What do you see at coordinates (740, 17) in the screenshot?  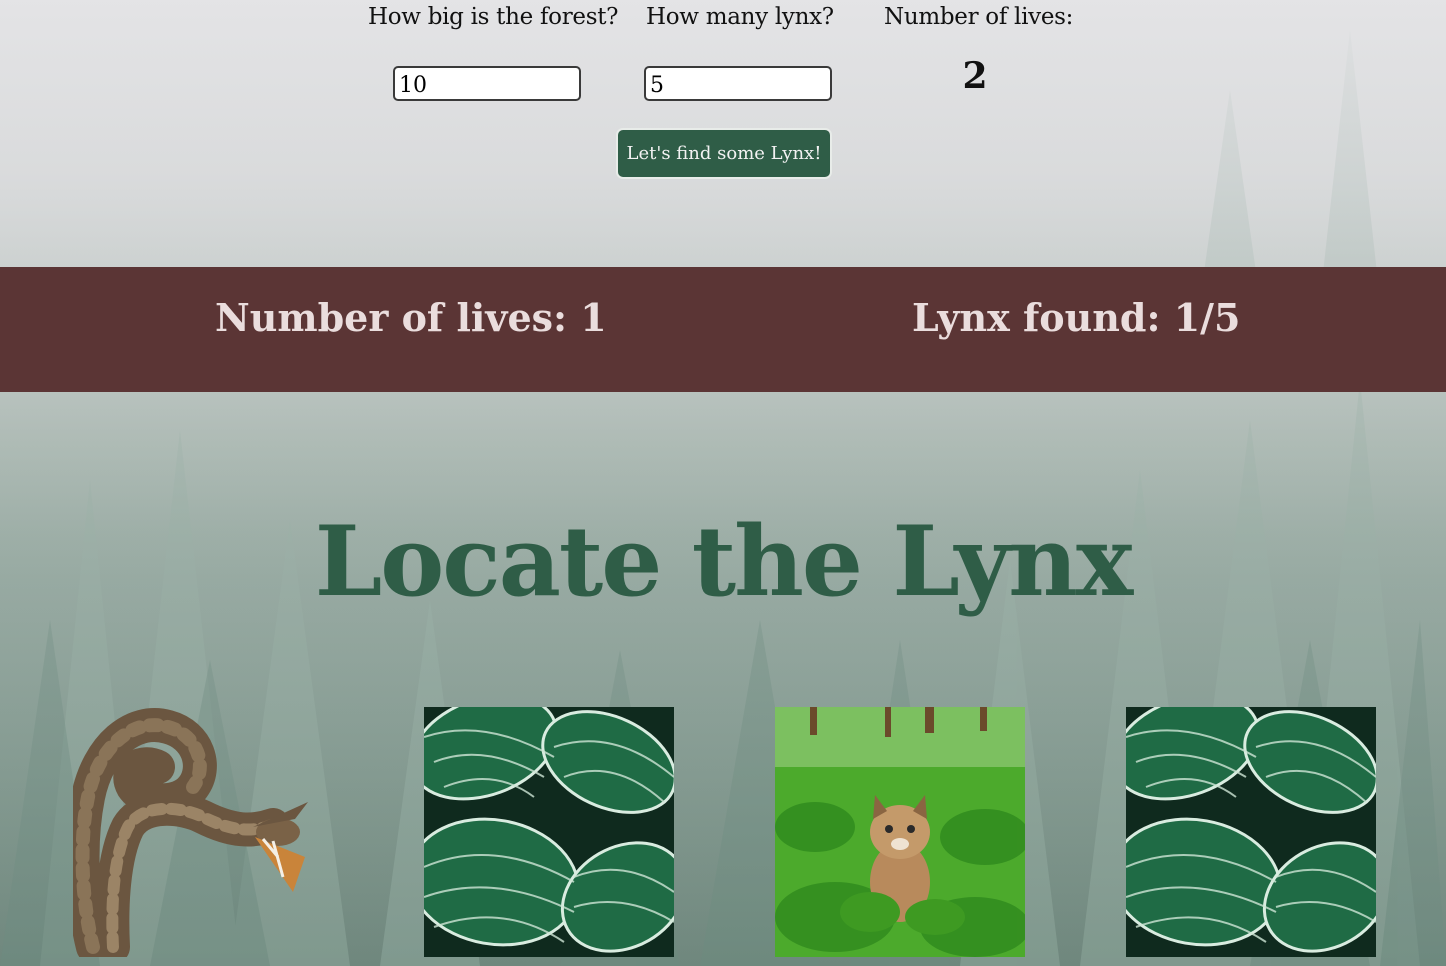 I see `lynx-count-label: How many lynx?` at bounding box center [740, 17].